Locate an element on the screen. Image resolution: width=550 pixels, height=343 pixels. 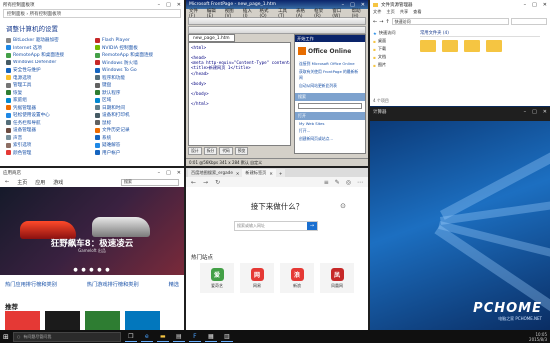
control-panel-item: 家庭组 is located at coordinates (47, 100).